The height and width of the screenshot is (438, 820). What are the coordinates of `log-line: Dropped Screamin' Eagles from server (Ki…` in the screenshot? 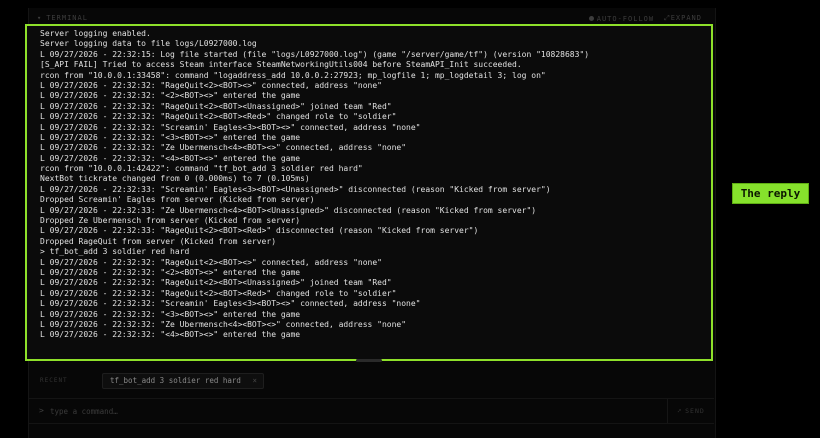 It's located at (177, 200).